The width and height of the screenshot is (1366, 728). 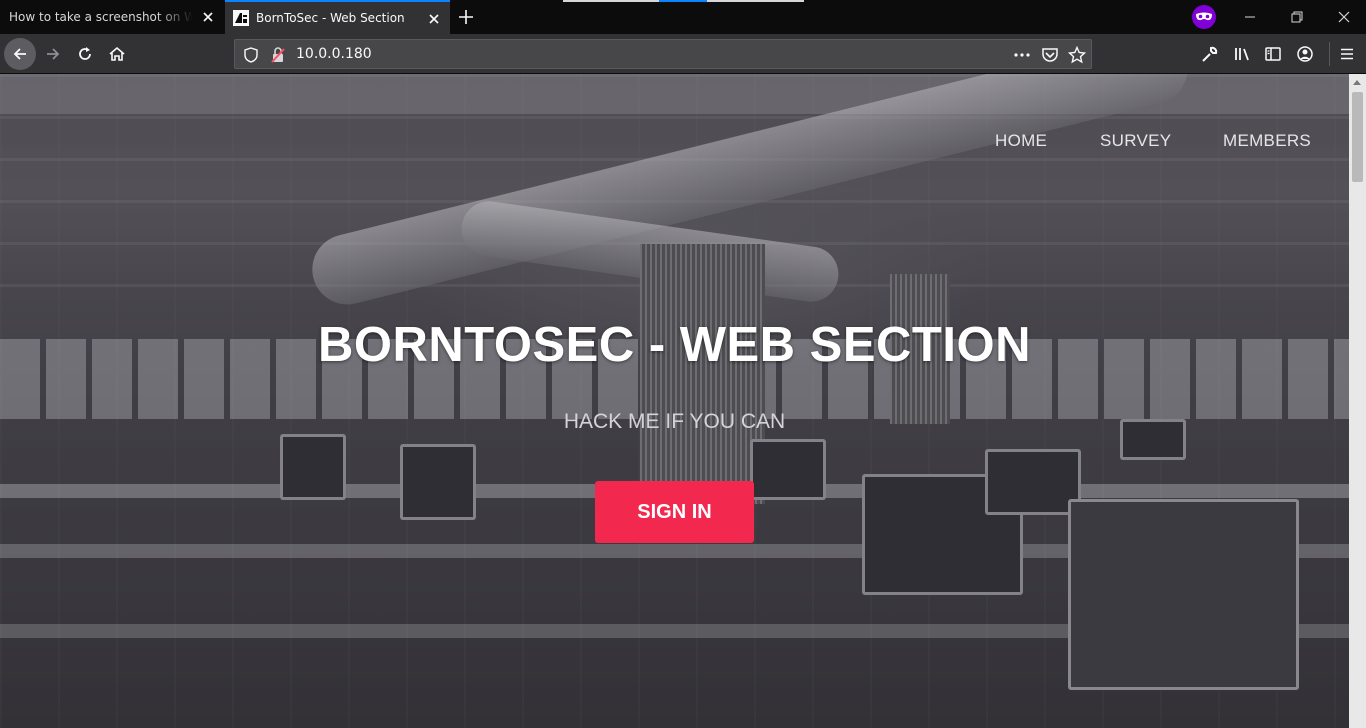 What do you see at coordinates (1357, 82) in the screenshot?
I see `scroll-up-arrow-icon` at bounding box center [1357, 82].